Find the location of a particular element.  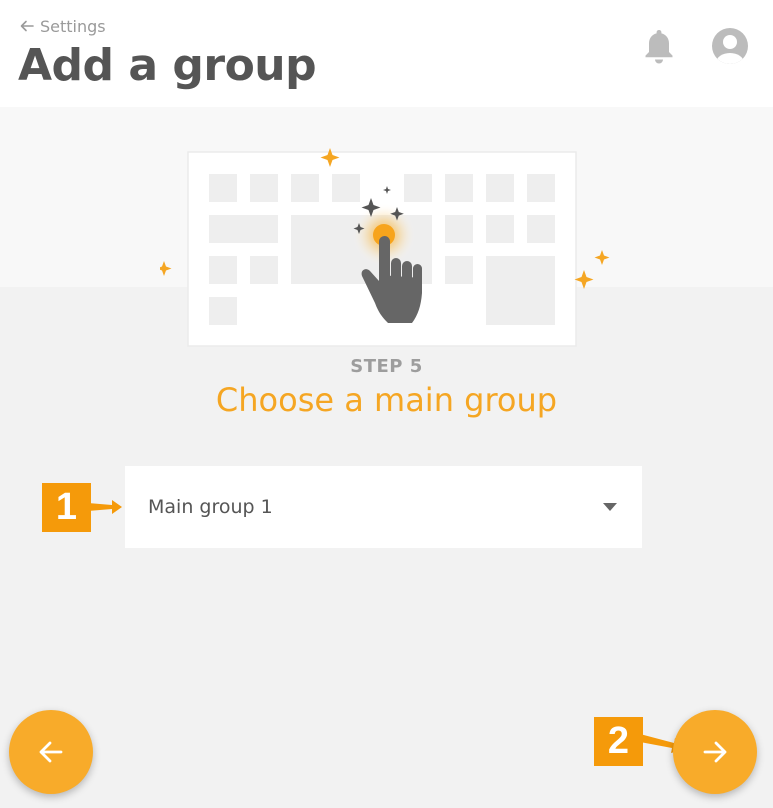

main-group-select-value: Main group 1 is located at coordinates (210, 507).